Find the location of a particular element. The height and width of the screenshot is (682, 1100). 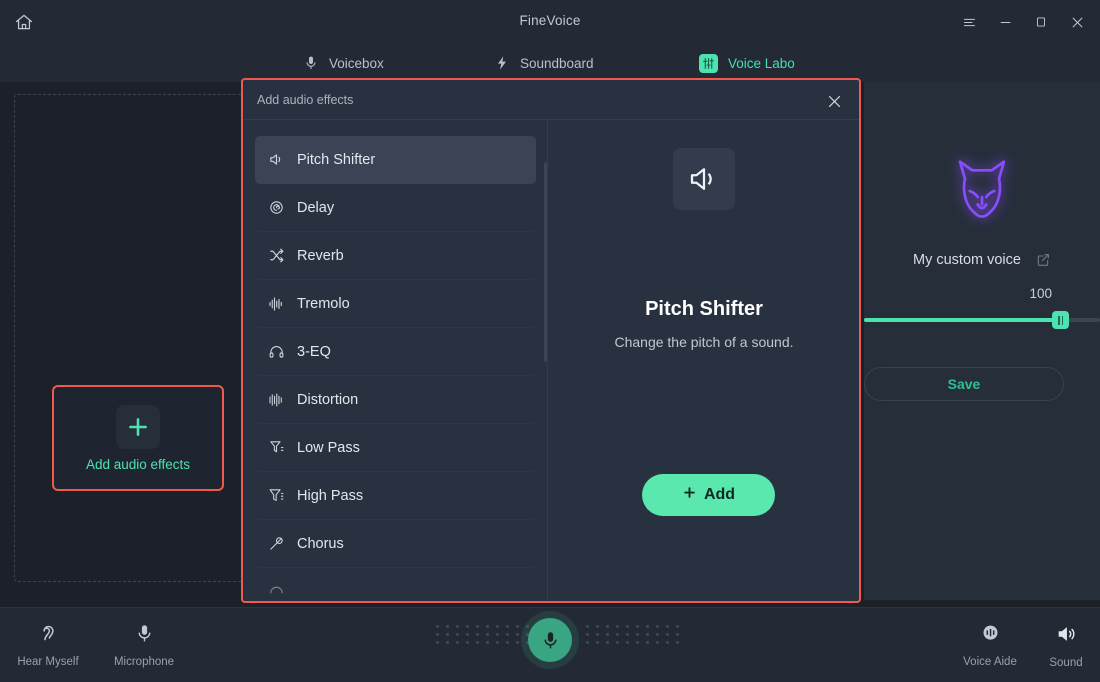

list-item-tremolo: Tremolo is located at coordinates (395, 304).